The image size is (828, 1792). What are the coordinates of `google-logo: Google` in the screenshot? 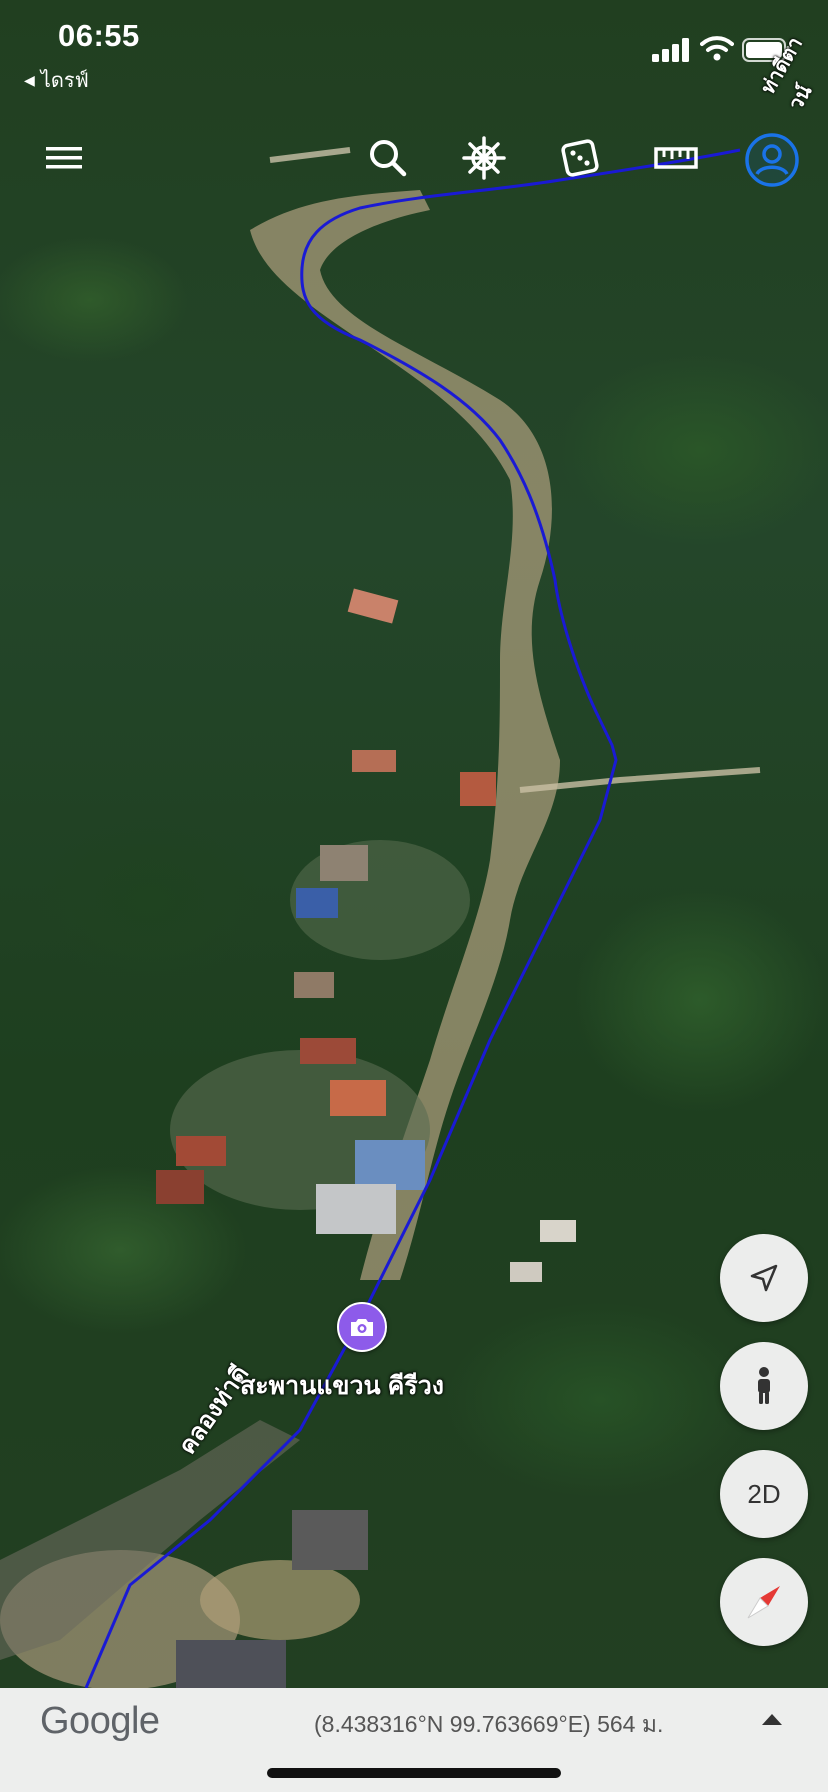 It's located at (100, 1721).